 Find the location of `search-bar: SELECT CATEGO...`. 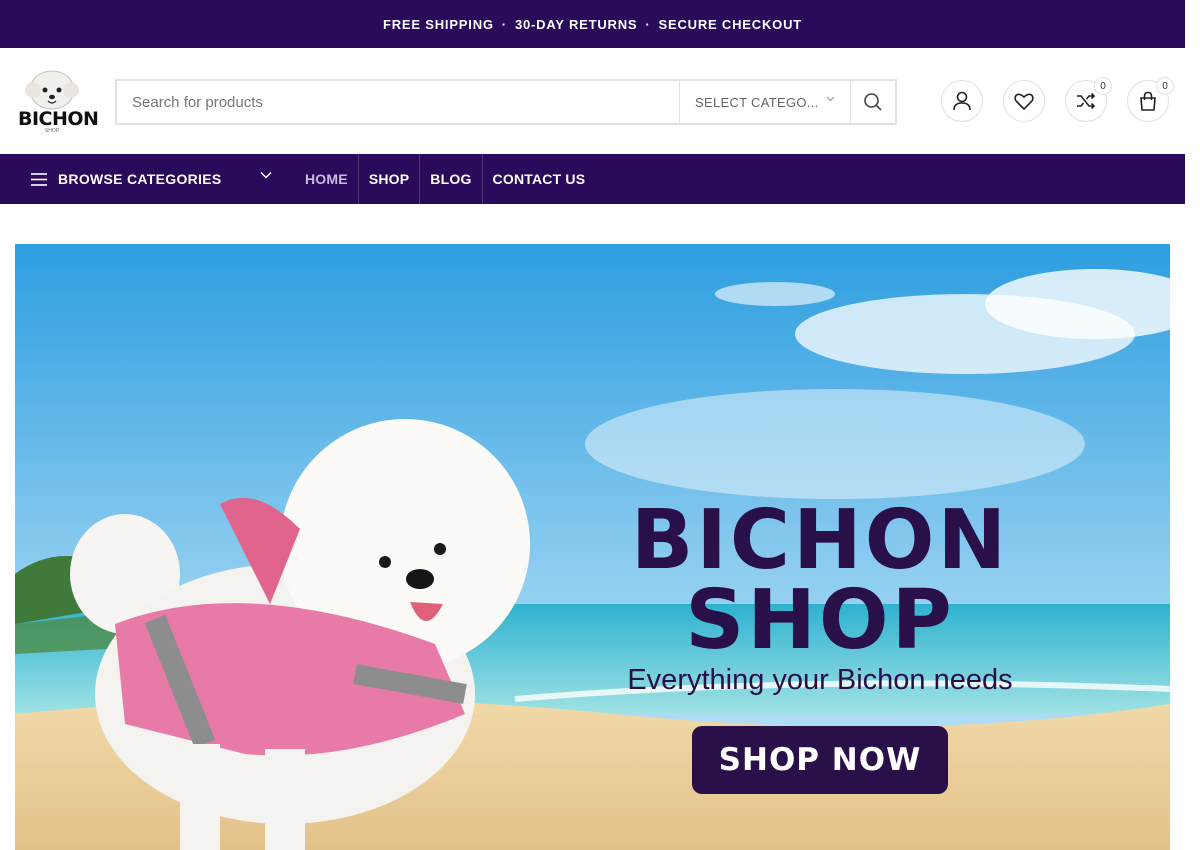

search-bar: SELECT CATEGO... is located at coordinates (506, 102).